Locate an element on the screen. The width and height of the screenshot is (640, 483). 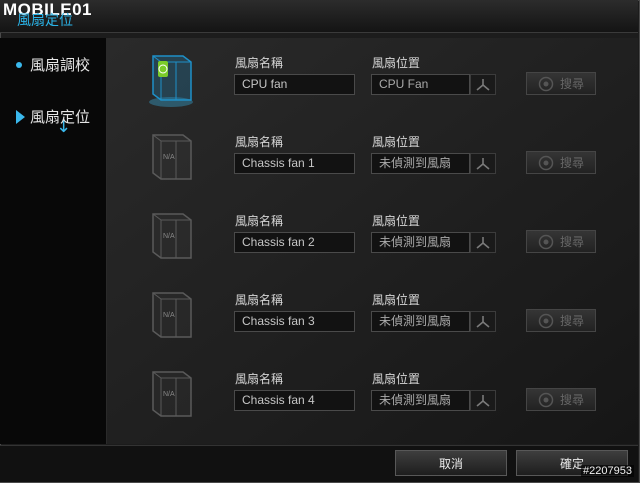
fan-row: N/A 風扇名稱 Chassis fan 4 風扇位置未偵測到風扇 搜尋 is located at coordinates (372, 393).